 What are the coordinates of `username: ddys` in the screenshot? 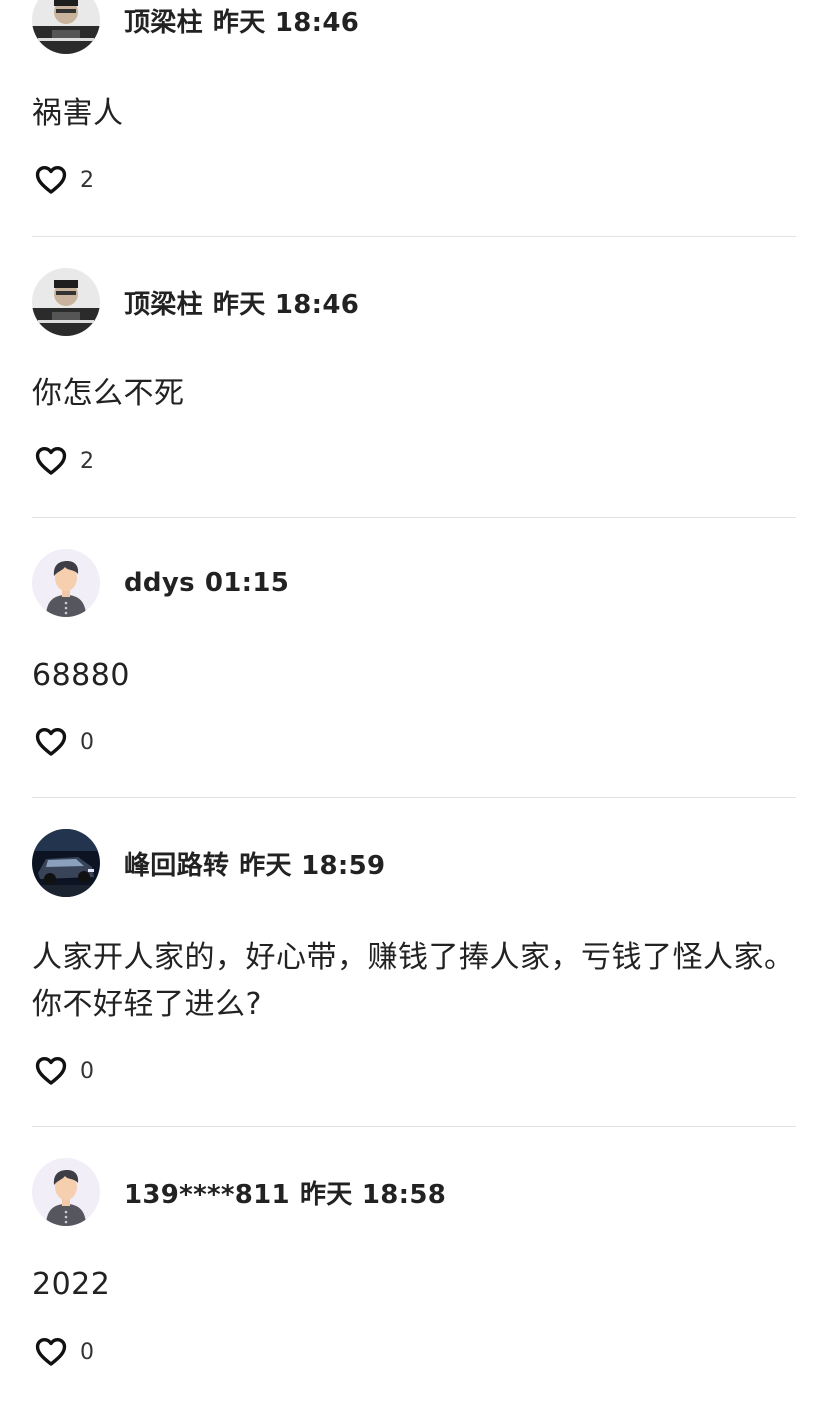 It's located at (159, 583).